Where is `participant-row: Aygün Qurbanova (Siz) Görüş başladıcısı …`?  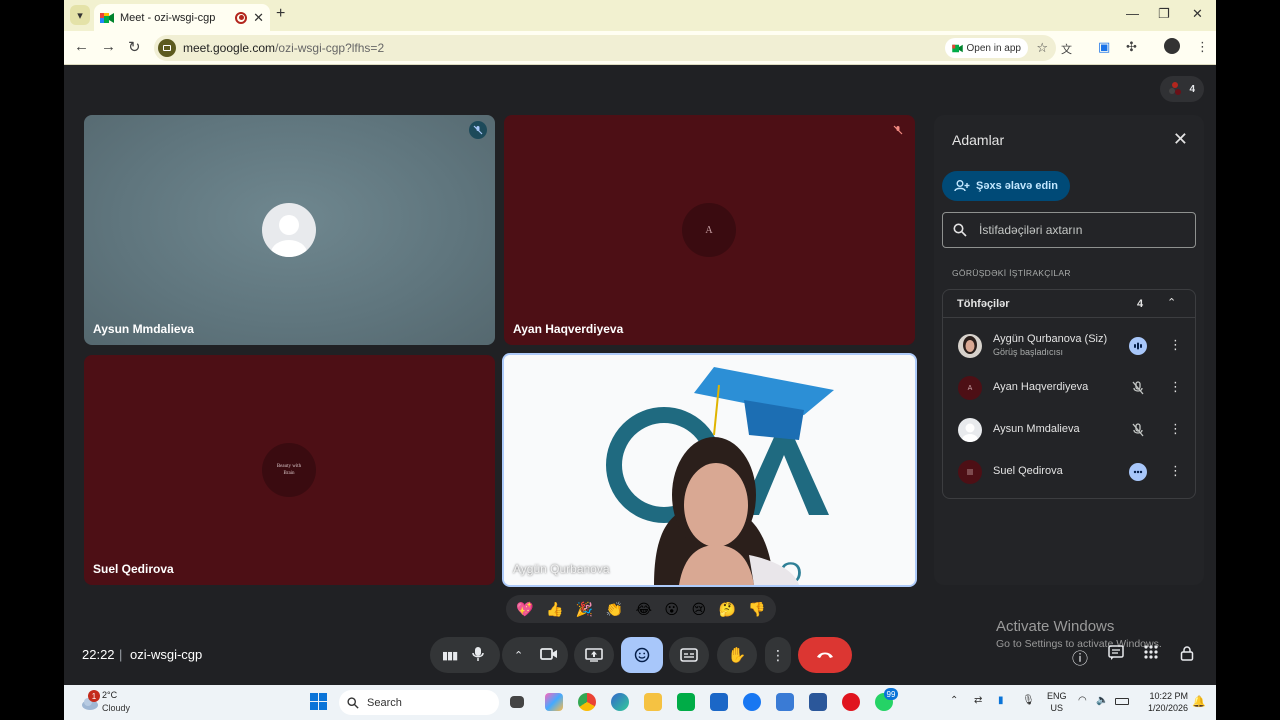
participant-row: Aygün Qurbanova (Siz) Görüş başladıcısı … is located at coordinates (1069, 346).